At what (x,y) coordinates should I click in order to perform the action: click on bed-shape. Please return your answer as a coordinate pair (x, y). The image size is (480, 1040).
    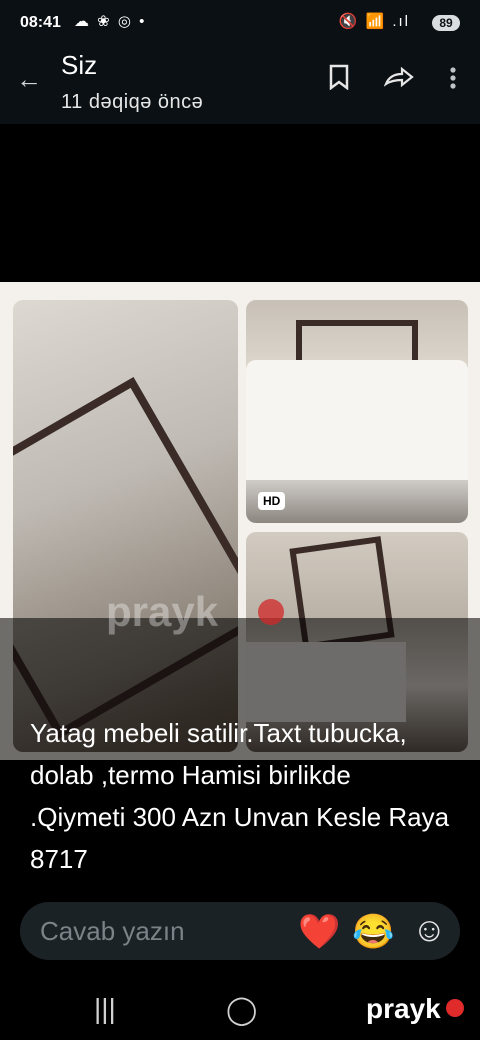
    Looking at the image, I should click on (357, 420).